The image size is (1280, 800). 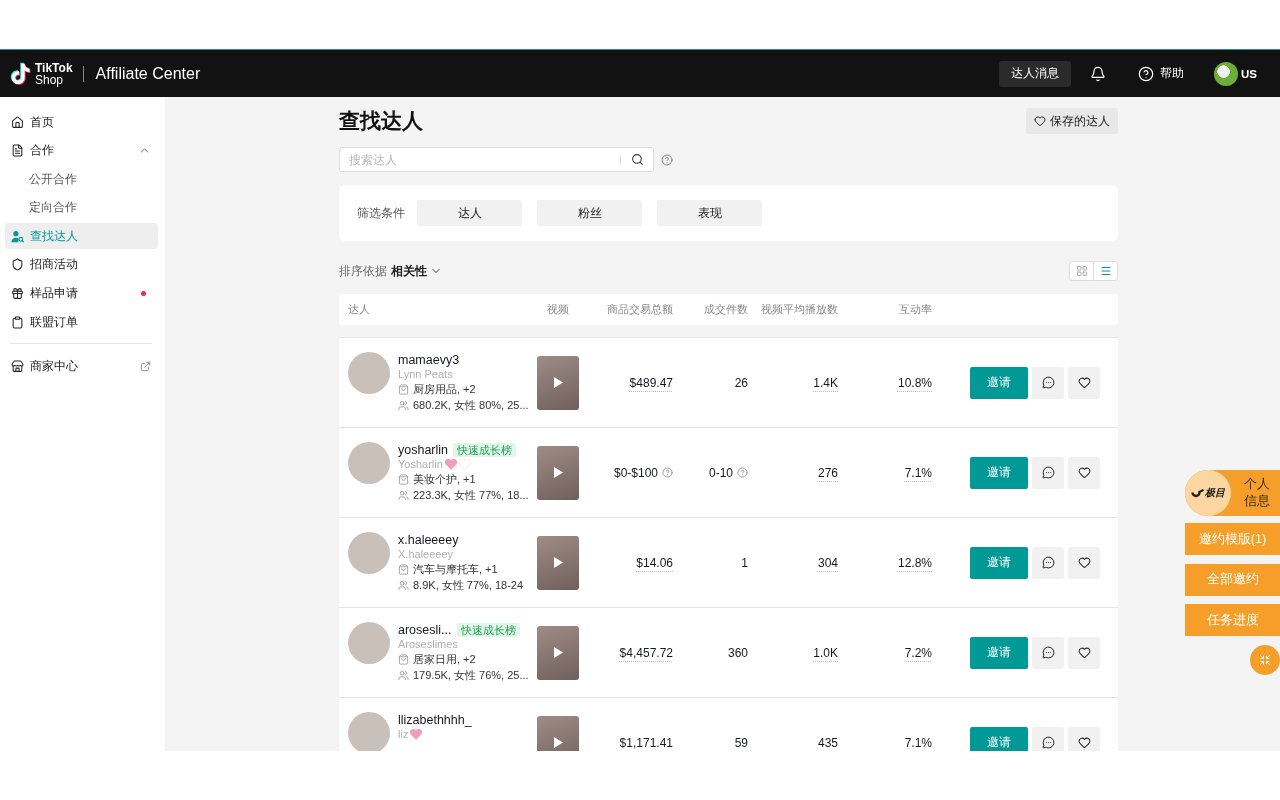 I want to click on sidebar-item: 商家中心, so click(x=81, y=366).